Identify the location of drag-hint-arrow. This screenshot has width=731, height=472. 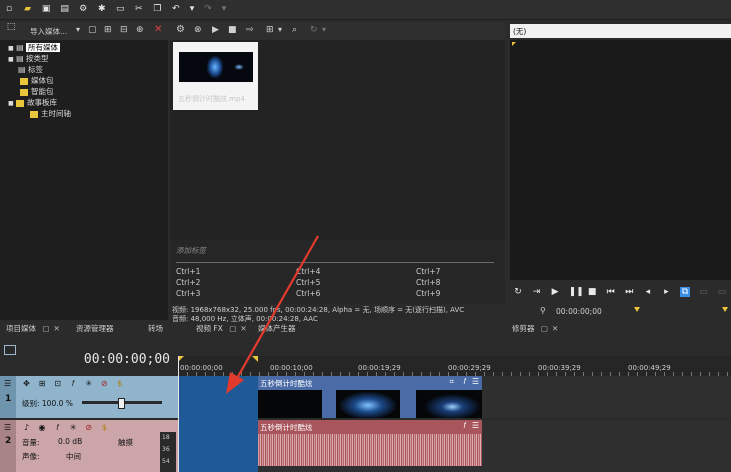
(272, 314).